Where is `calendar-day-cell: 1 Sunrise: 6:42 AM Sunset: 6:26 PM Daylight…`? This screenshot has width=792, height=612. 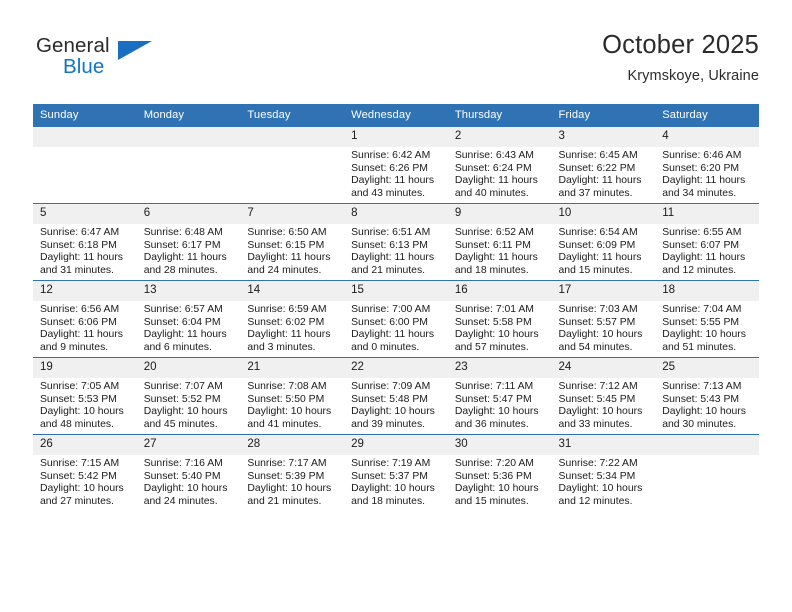
calendar-day-cell: 1 Sunrise: 6:42 AM Sunset: 6:26 PM Daylight… is located at coordinates (396, 165).